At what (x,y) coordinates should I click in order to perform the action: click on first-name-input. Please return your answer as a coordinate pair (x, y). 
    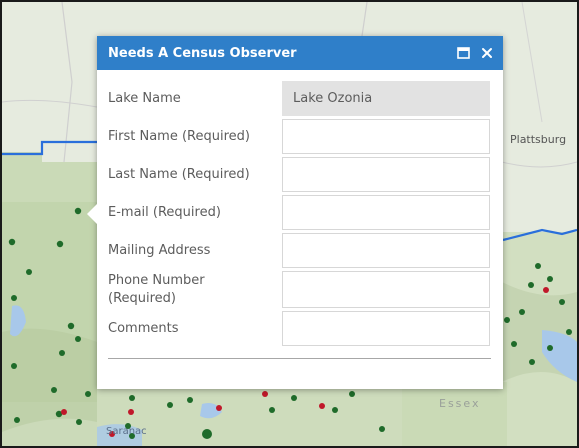
    Looking at the image, I should click on (386, 136).